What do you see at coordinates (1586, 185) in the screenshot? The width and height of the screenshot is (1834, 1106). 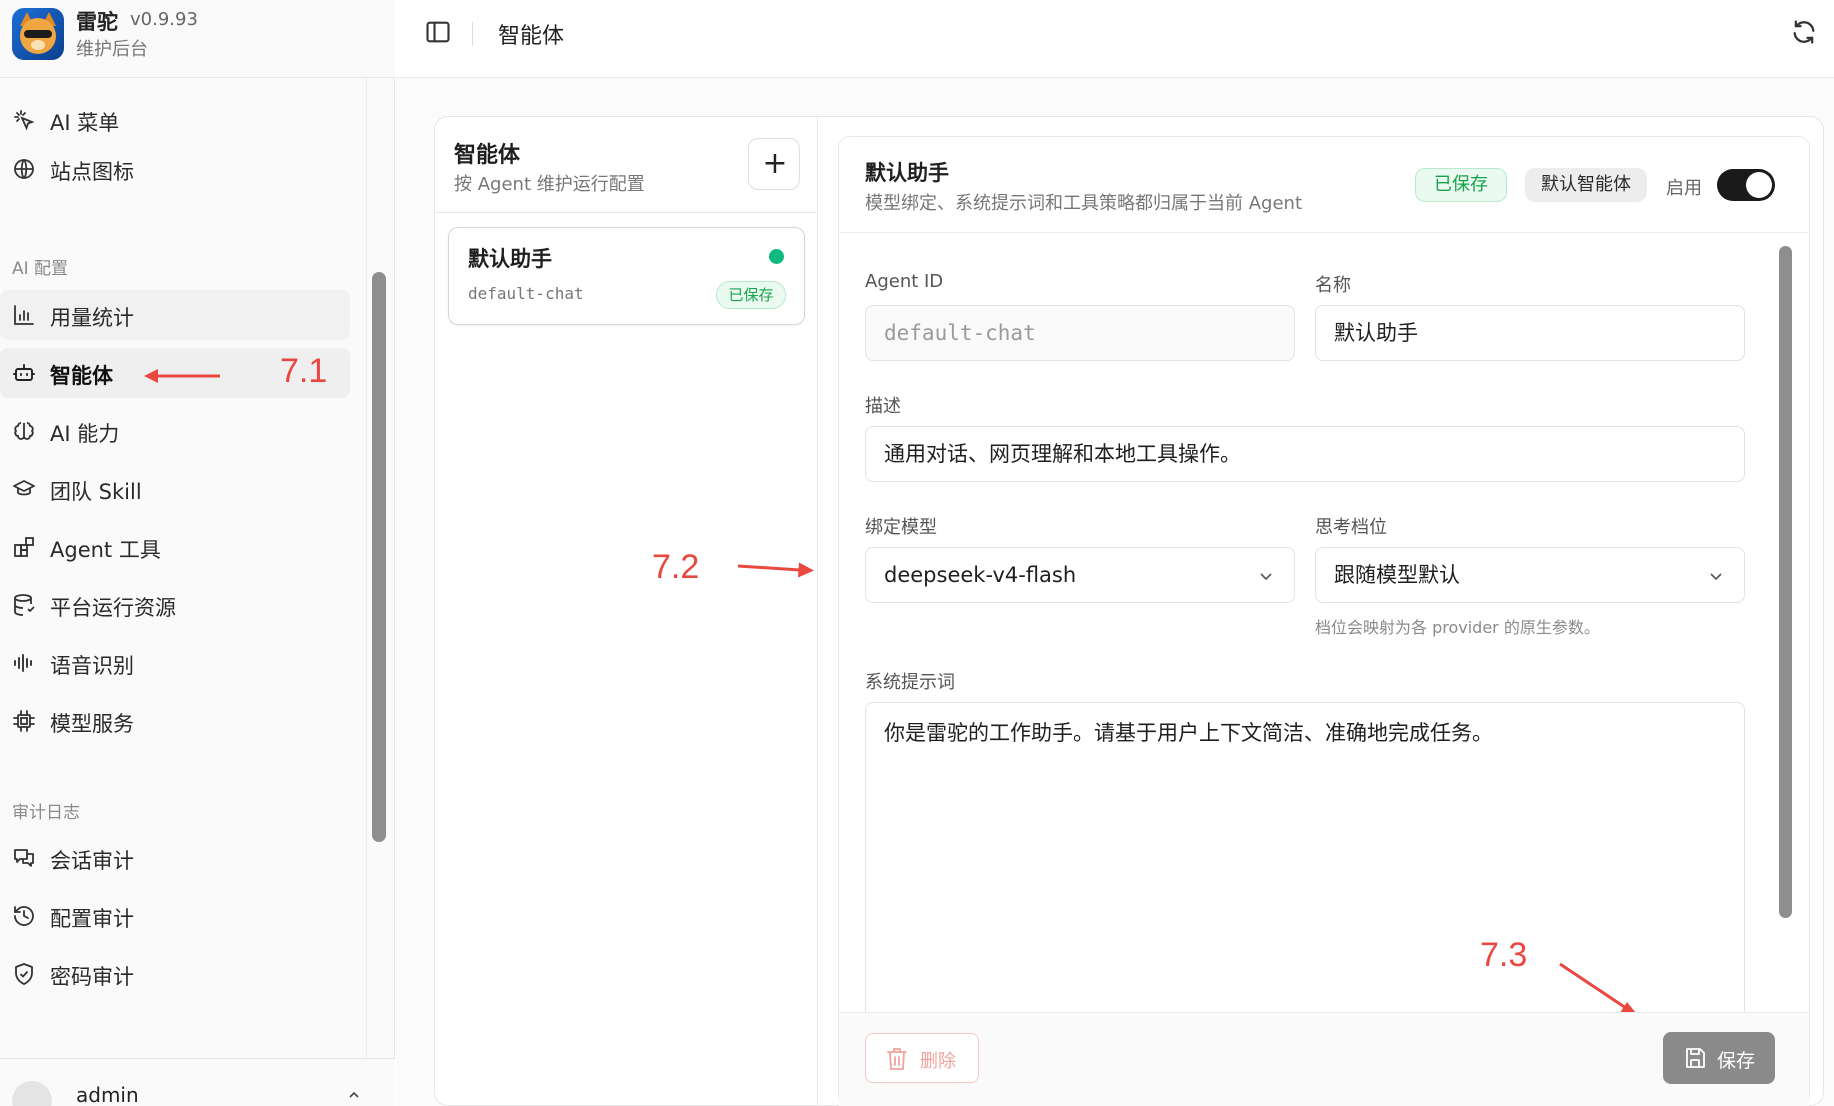 I see `default-agent-badge: 默认智能体` at bounding box center [1586, 185].